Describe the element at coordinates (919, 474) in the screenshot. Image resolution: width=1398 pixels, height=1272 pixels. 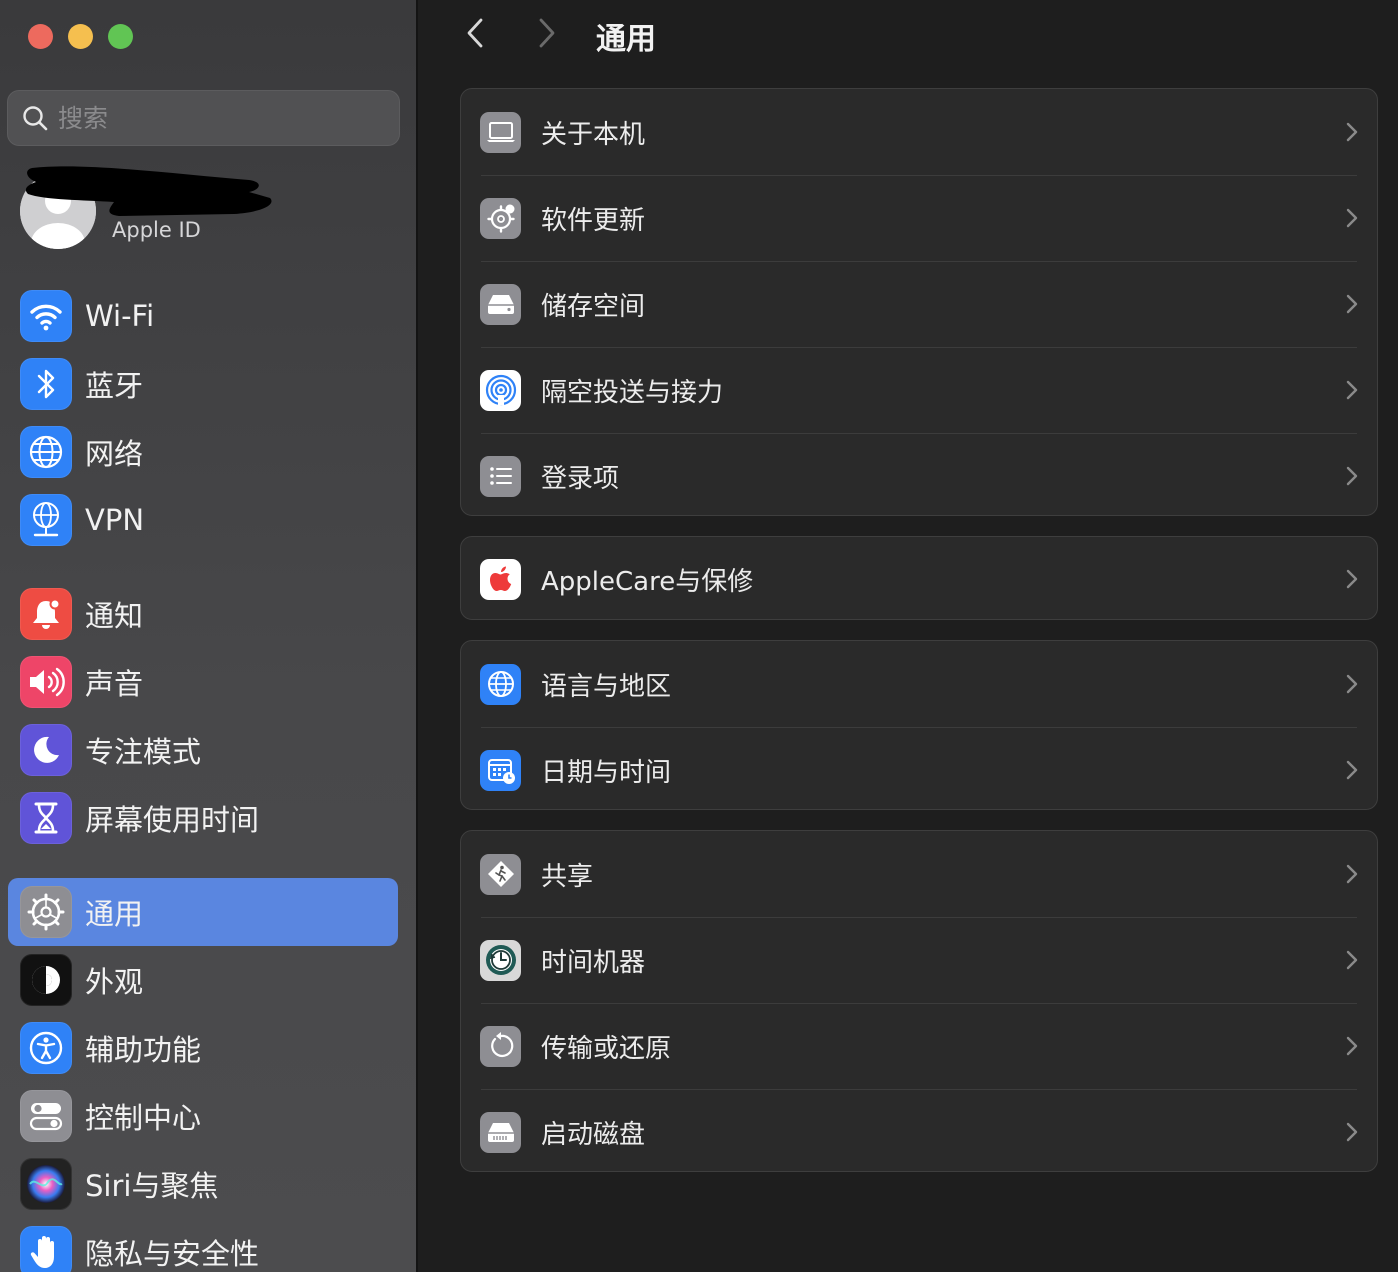
I see `row-login-items: 登录项` at that location.